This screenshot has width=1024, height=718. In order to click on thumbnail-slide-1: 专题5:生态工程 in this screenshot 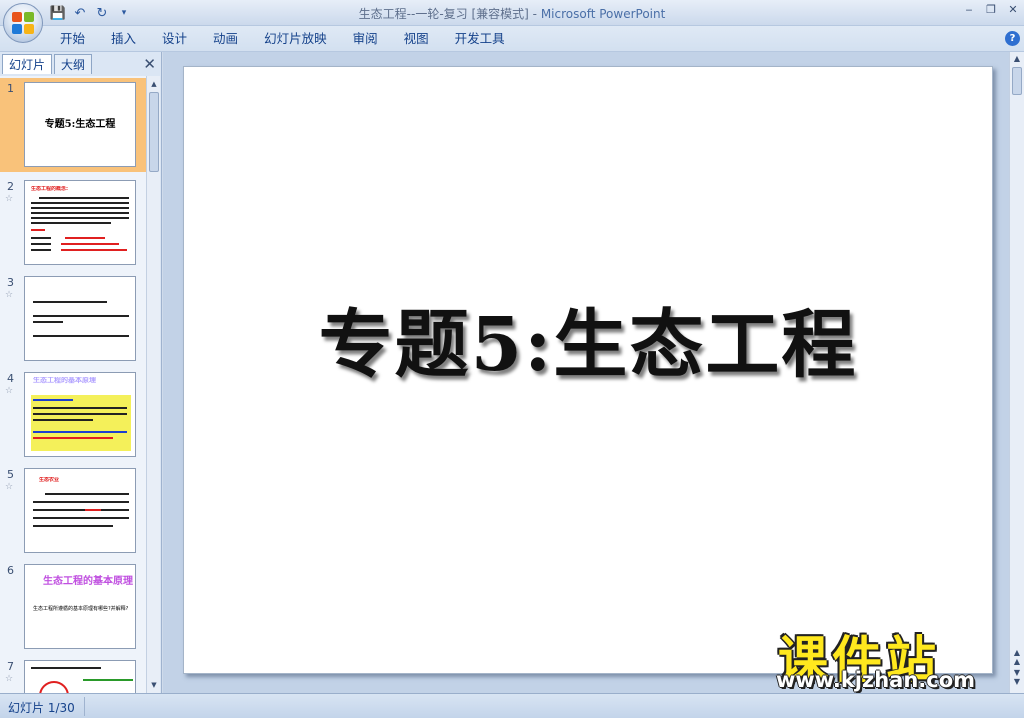, I will do `click(80, 124)`.